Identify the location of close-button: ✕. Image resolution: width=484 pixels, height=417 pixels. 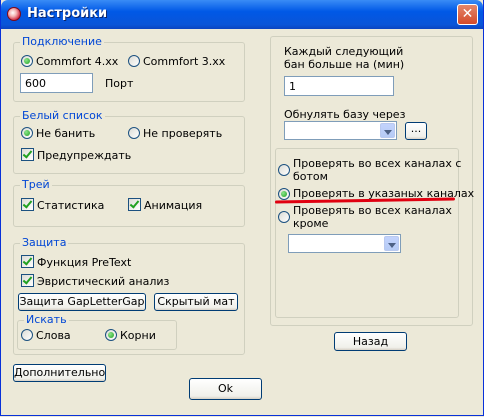
(467, 14).